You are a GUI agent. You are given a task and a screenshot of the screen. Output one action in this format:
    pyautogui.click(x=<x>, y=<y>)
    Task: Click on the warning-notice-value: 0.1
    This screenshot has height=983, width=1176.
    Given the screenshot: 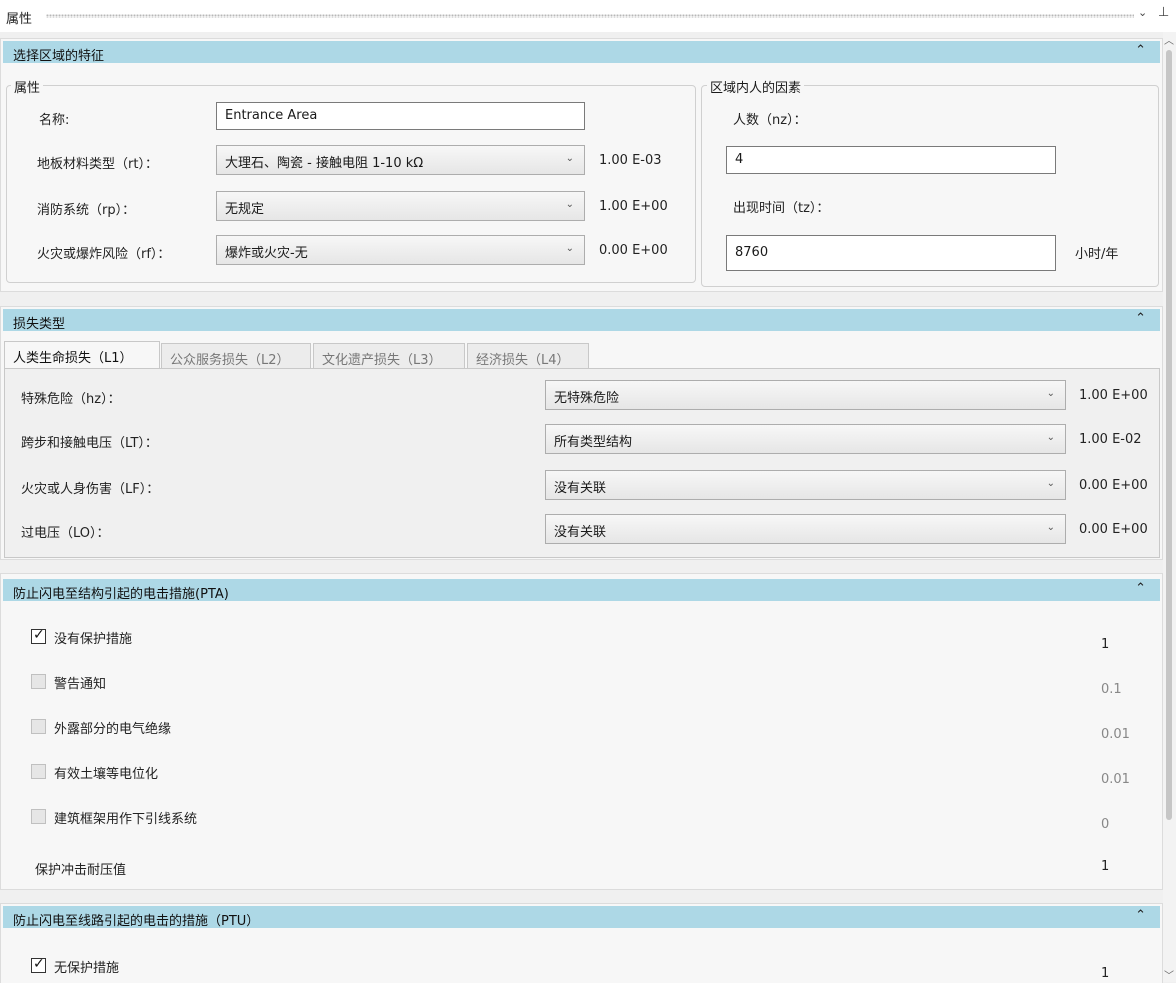 What is the action you would take?
    pyautogui.click(x=1111, y=689)
    